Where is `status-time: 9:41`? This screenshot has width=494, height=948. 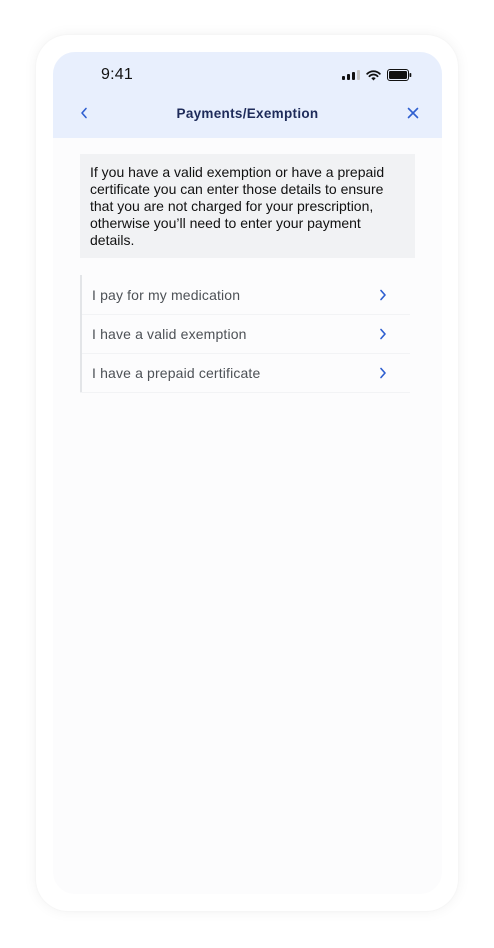
status-time: 9:41 is located at coordinates (117, 74).